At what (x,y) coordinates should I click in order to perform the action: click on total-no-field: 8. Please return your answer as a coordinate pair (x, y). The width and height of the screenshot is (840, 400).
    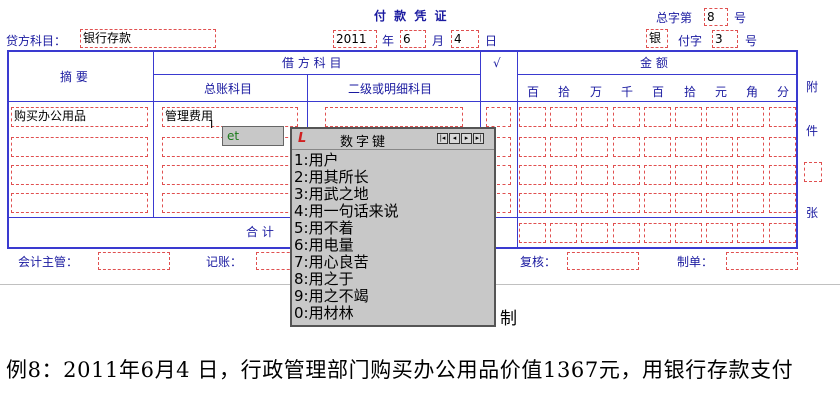
    Looking at the image, I should click on (716, 17).